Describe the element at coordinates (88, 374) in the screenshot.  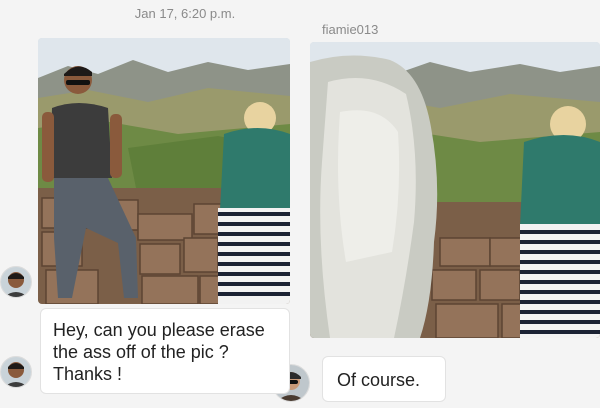
I see `message-text-line: Thanks !` at that location.